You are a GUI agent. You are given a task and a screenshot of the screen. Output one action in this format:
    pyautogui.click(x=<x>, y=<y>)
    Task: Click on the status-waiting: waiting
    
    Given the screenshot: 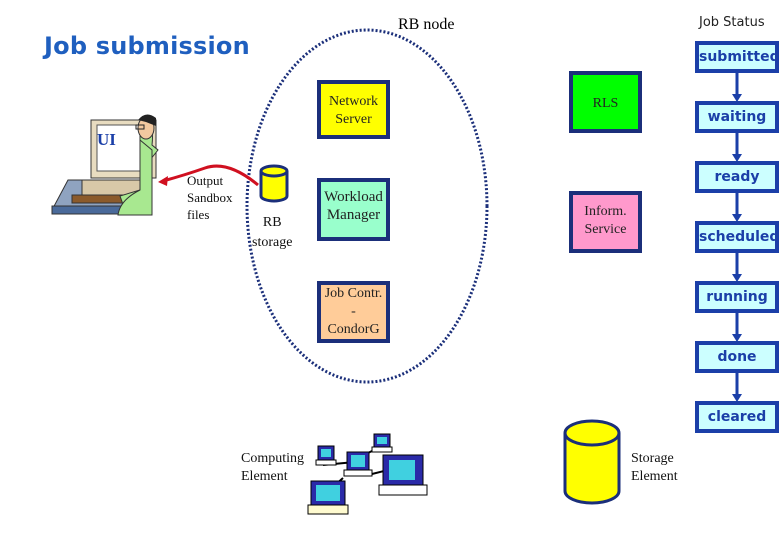 What is the action you would take?
    pyautogui.click(x=737, y=117)
    